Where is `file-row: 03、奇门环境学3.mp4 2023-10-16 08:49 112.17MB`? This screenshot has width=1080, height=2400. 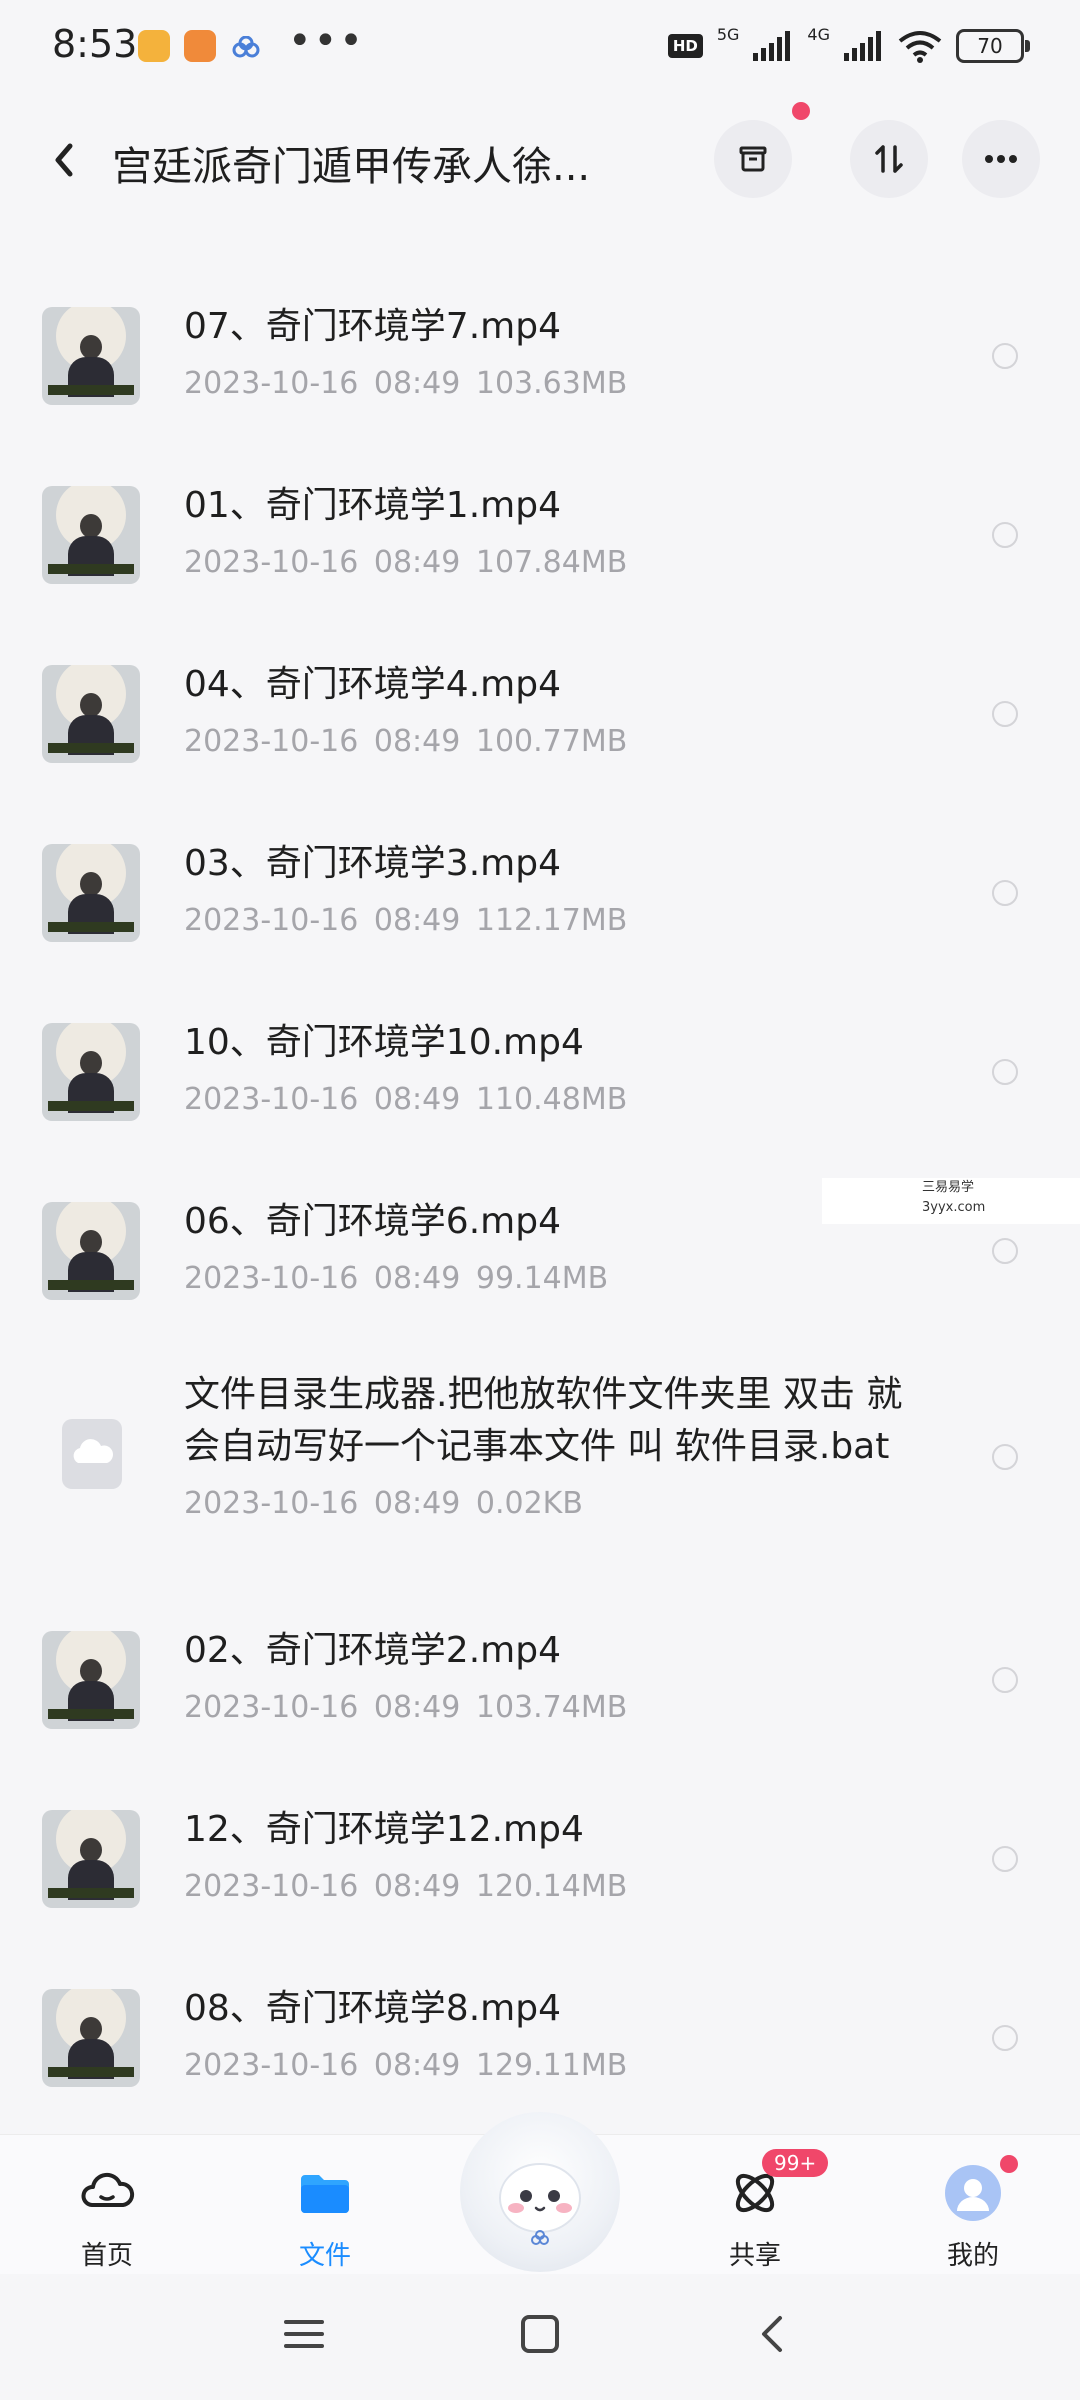 file-row: 03、奇门环境学3.mp4 2023-10-16 08:49 112.17MB is located at coordinates (540, 916).